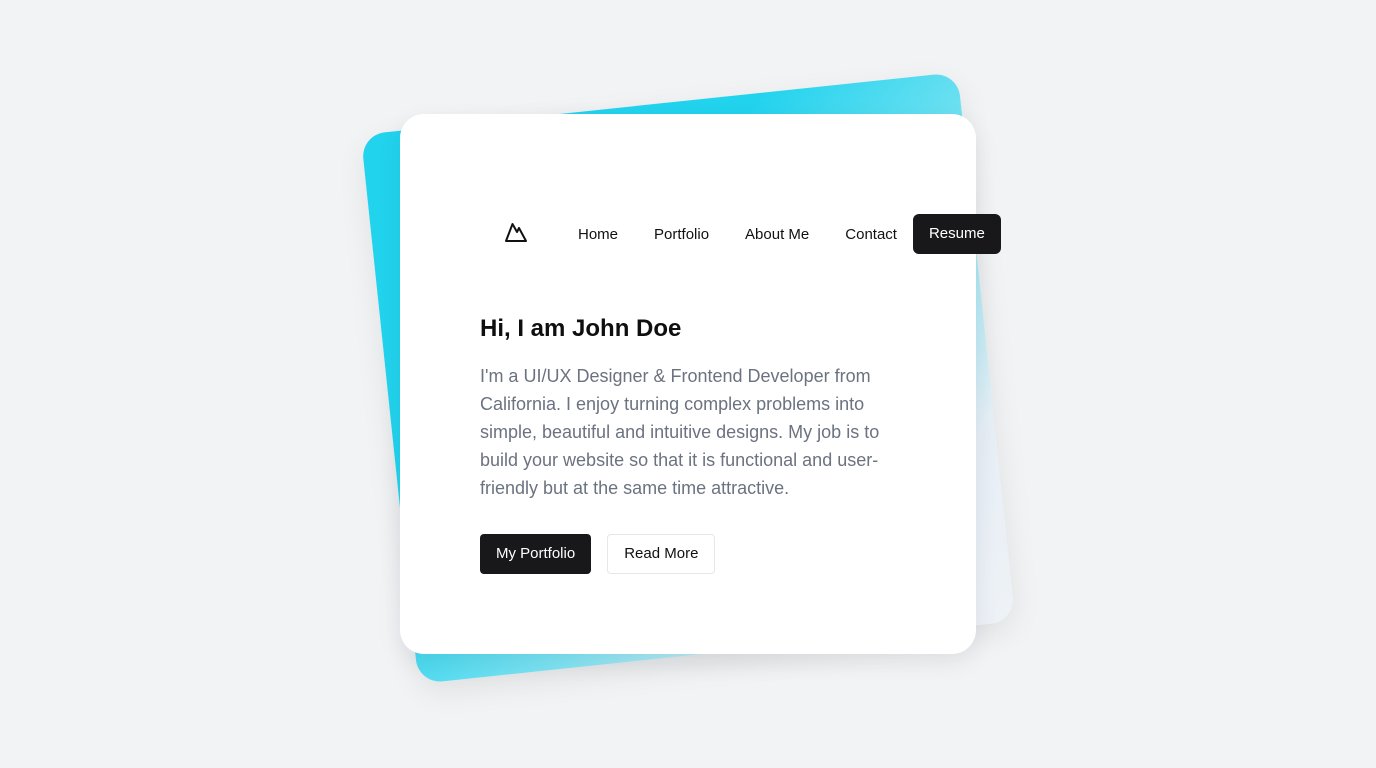 Image resolution: width=1376 pixels, height=768 pixels. I want to click on nav-link-about-me: About Me, so click(777, 234).